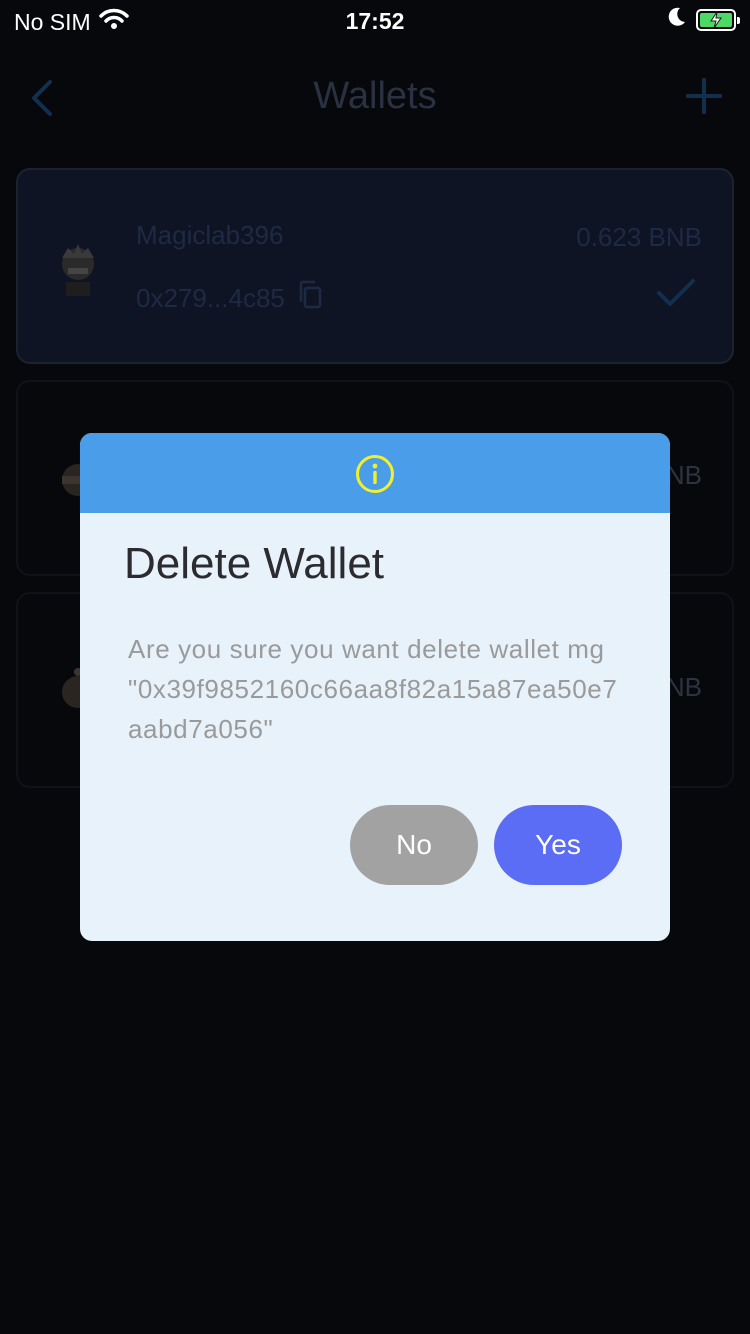  Describe the element at coordinates (414, 845) in the screenshot. I see `no-button: No` at that location.